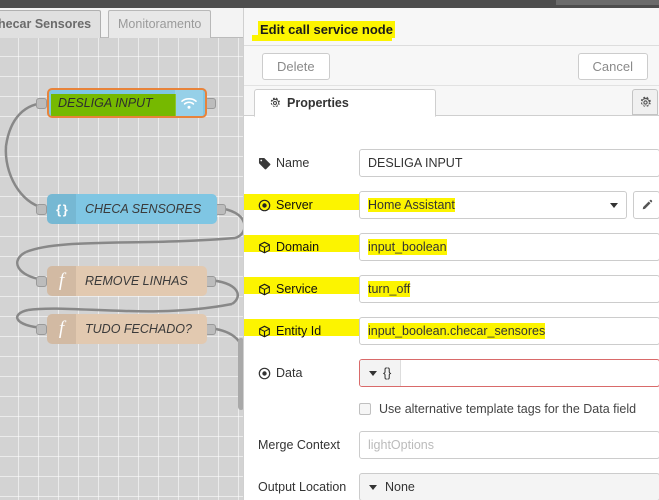 The height and width of the screenshot is (500, 659). What do you see at coordinates (127, 103) in the screenshot?
I see `flow-node-desliga-input: DESLIGA INPUT` at bounding box center [127, 103].